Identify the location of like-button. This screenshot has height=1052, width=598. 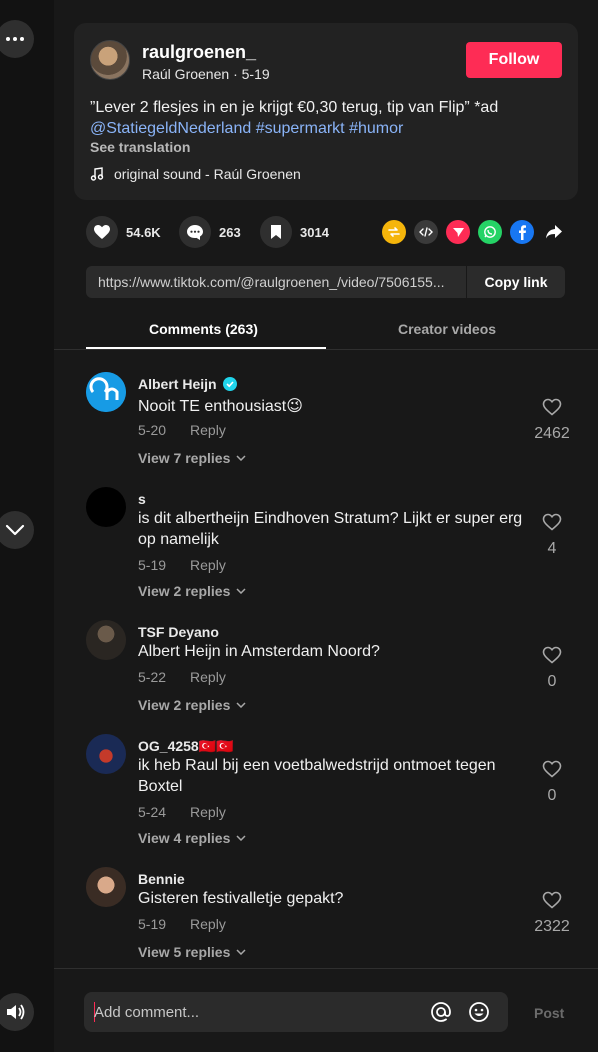
(102, 232).